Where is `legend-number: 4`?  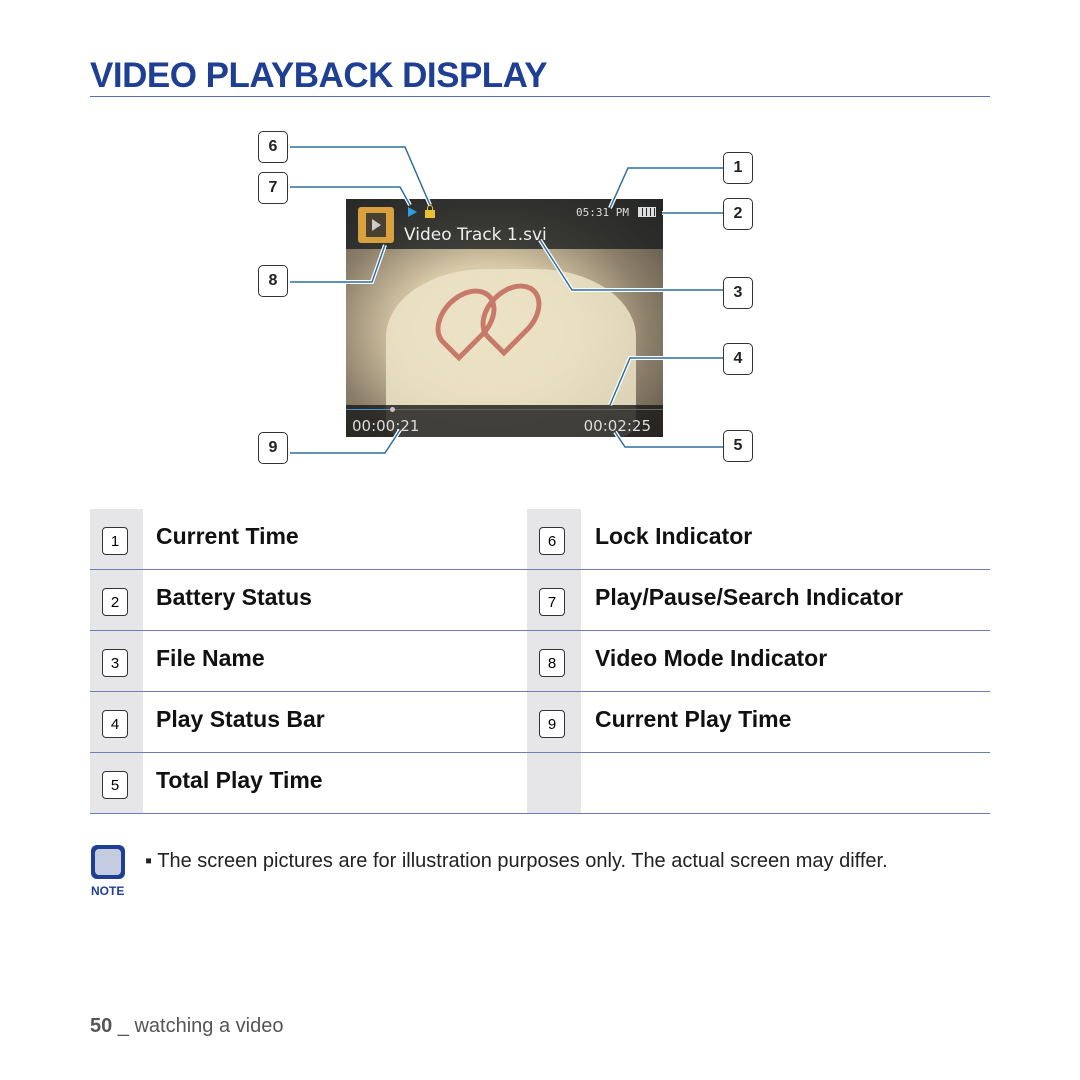 legend-number: 4 is located at coordinates (115, 724).